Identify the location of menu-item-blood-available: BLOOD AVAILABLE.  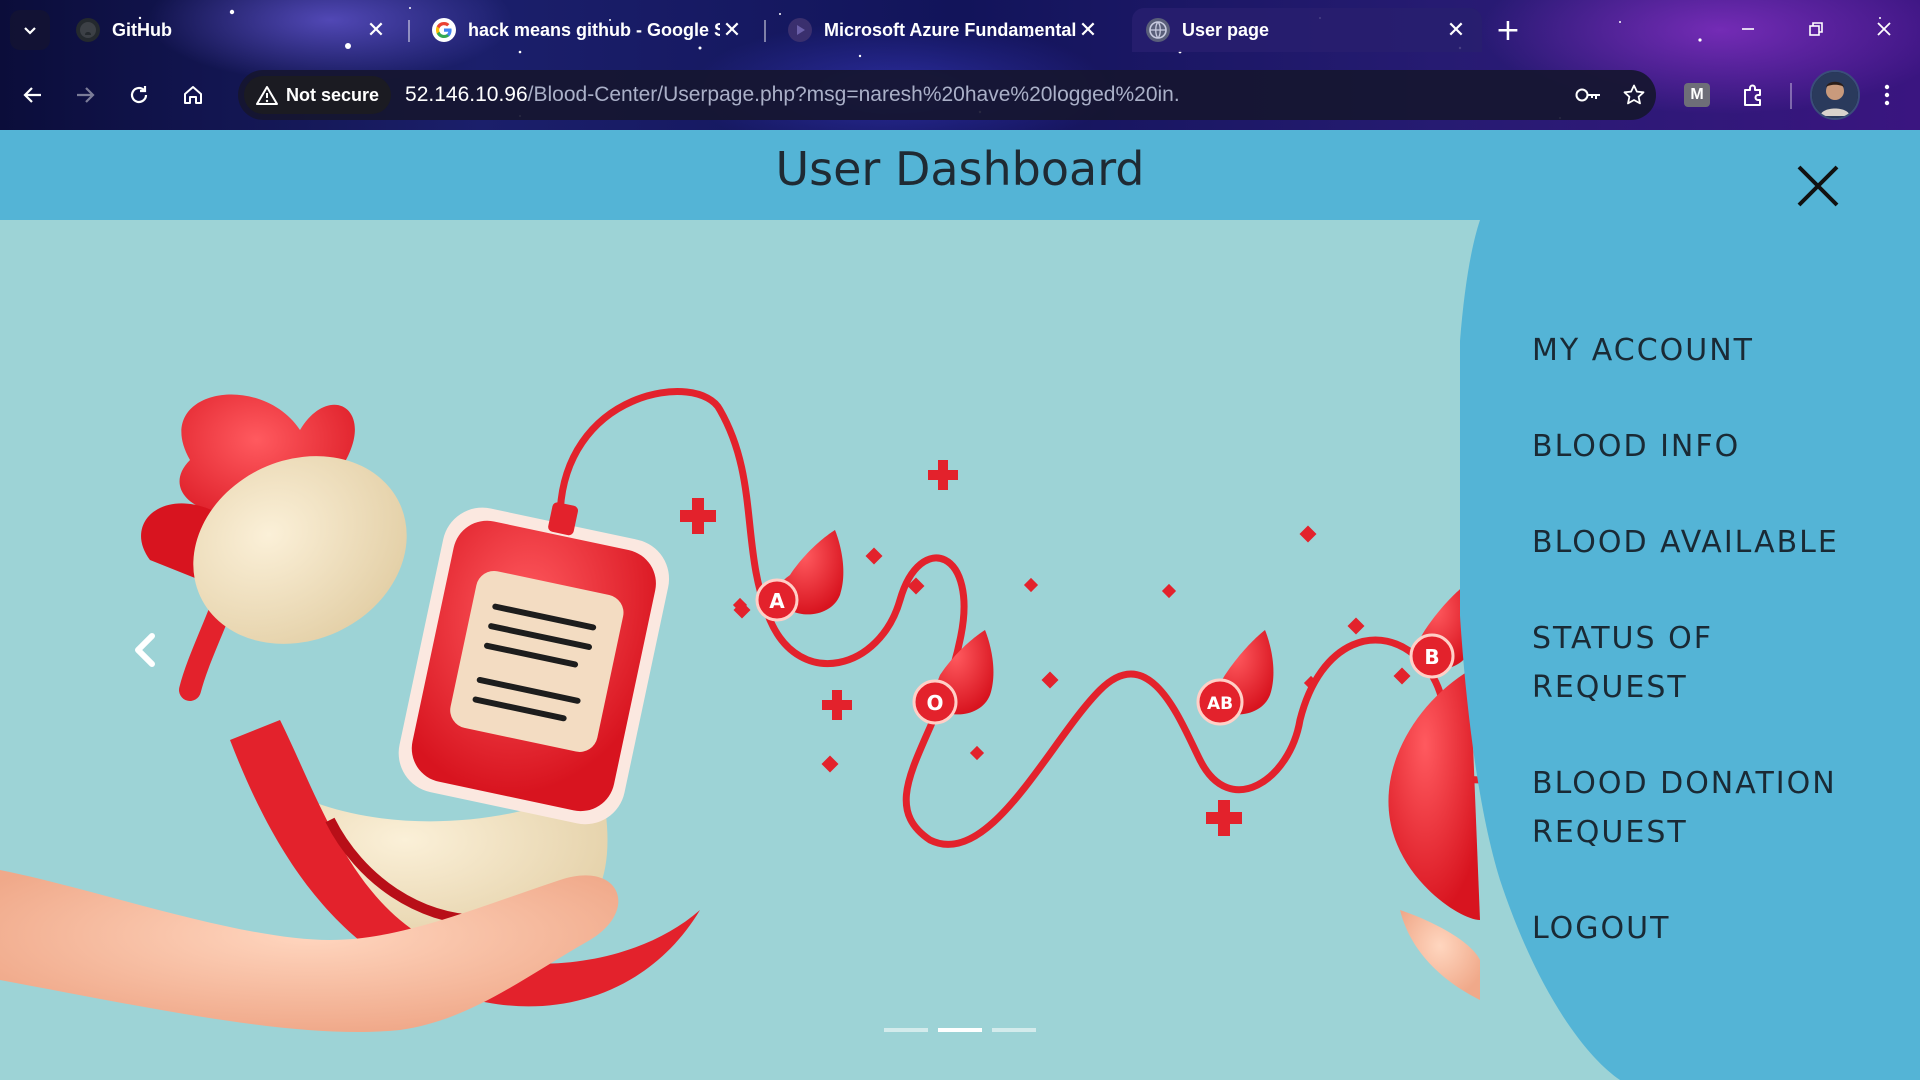
(1697, 542).